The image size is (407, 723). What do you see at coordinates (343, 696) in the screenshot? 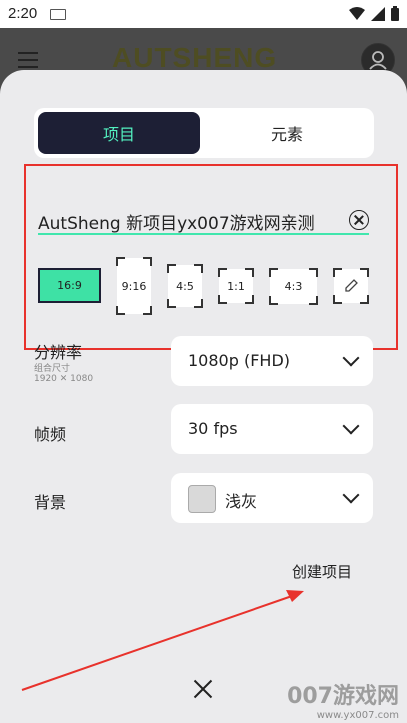
I see `watermark-main: 007游戏网` at bounding box center [343, 696].